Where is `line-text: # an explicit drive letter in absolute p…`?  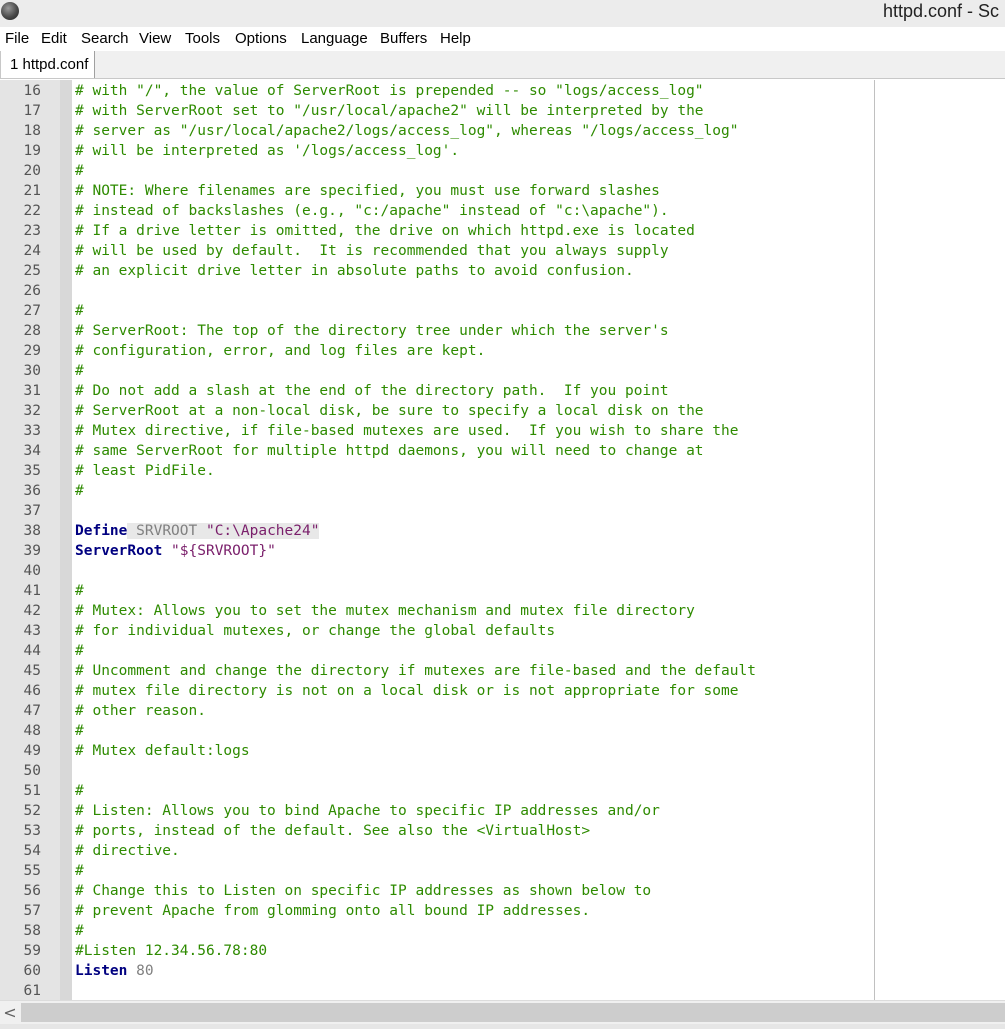 line-text: # an explicit drive letter in absolute p… is located at coordinates (354, 271).